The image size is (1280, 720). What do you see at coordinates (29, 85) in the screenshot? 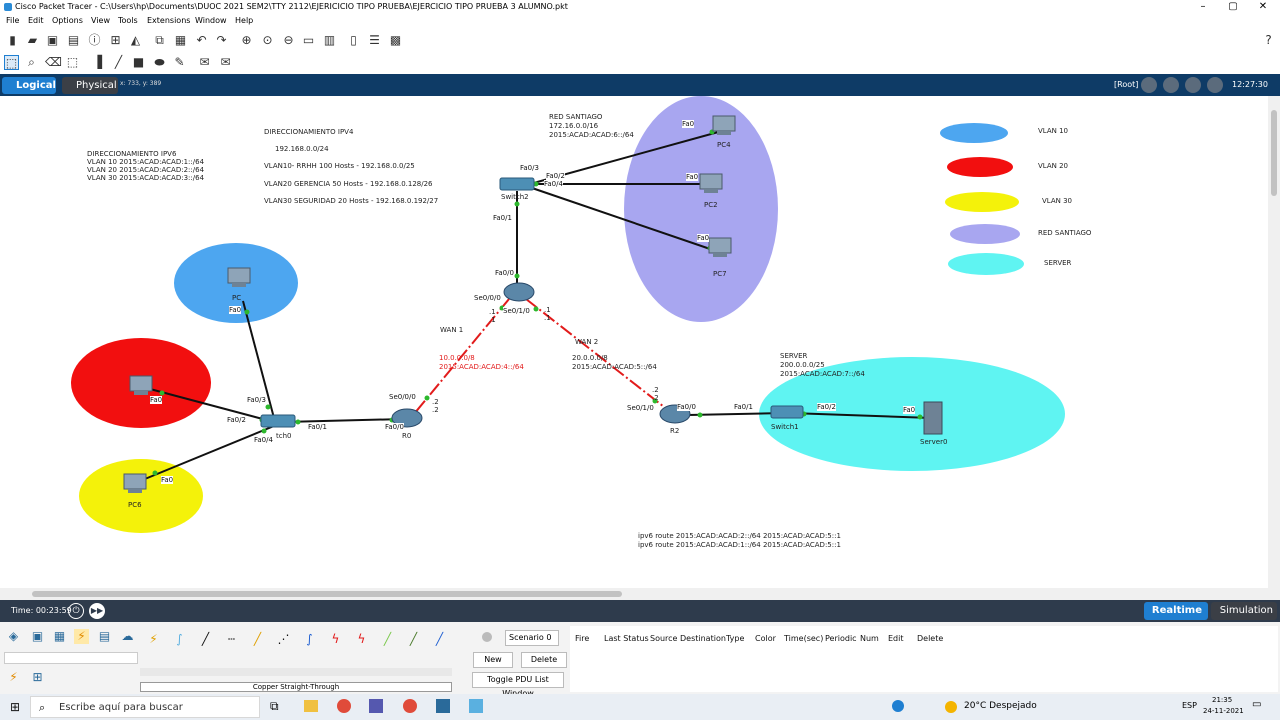
I see `logical-tab: Logical` at bounding box center [29, 85].